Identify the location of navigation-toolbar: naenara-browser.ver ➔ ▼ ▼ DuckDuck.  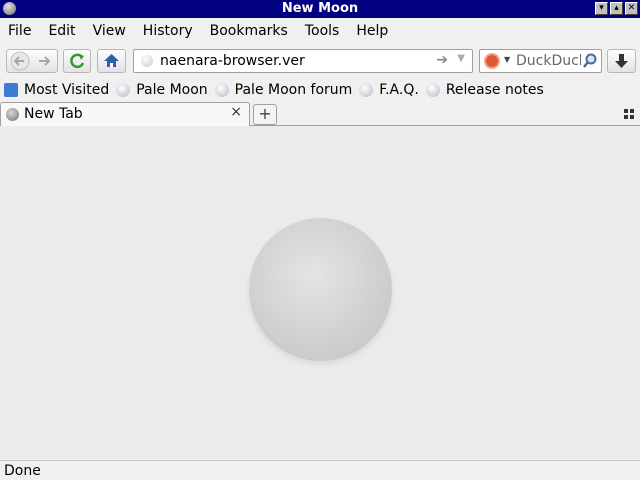
(320, 61).